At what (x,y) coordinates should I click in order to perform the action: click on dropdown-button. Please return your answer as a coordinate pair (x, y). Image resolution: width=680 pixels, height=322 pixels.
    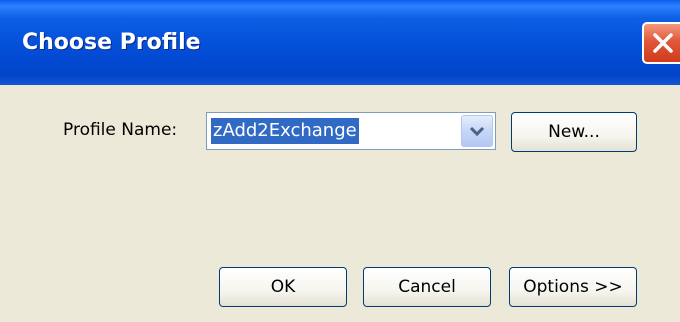
    Looking at the image, I should click on (477, 131).